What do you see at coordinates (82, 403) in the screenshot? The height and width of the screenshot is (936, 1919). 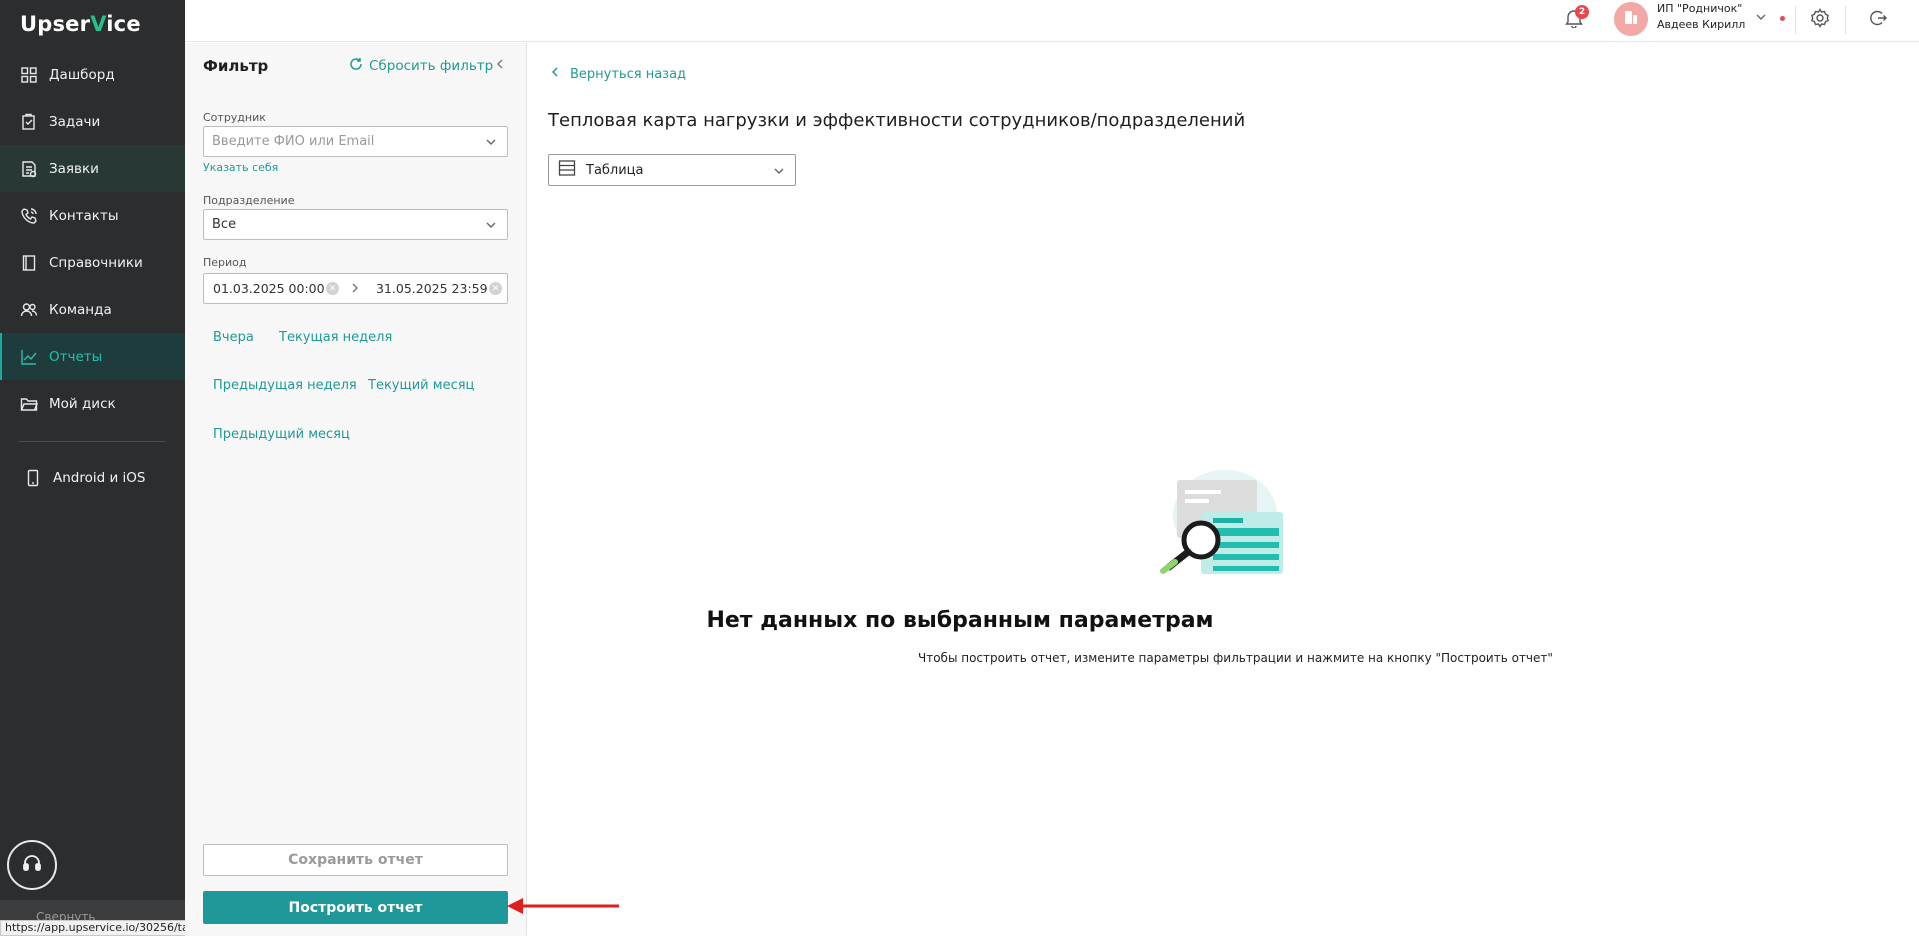 I see `sidebar-item-label: Мой диск` at bounding box center [82, 403].